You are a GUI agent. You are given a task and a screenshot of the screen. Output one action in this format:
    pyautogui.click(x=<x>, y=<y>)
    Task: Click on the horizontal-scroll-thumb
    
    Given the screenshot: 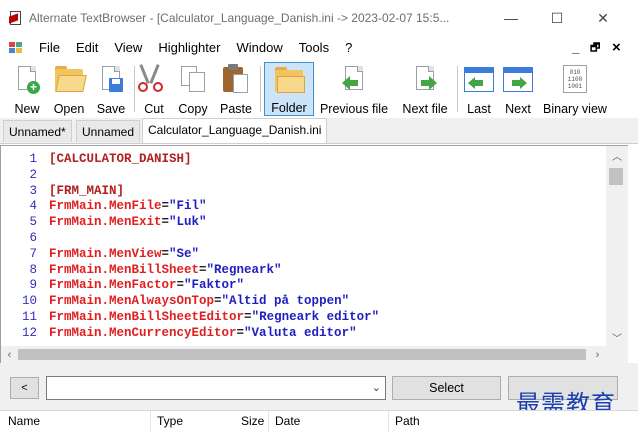 What is the action you would take?
    pyautogui.click(x=302, y=354)
    